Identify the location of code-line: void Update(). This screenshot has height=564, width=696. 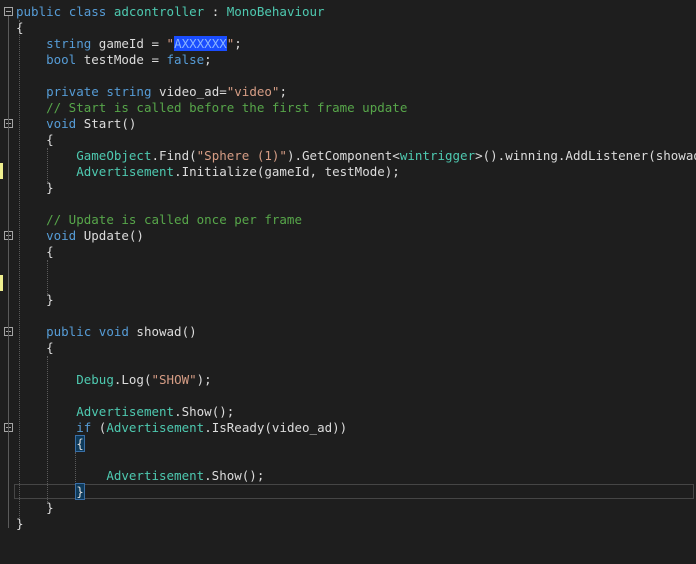
(356, 236).